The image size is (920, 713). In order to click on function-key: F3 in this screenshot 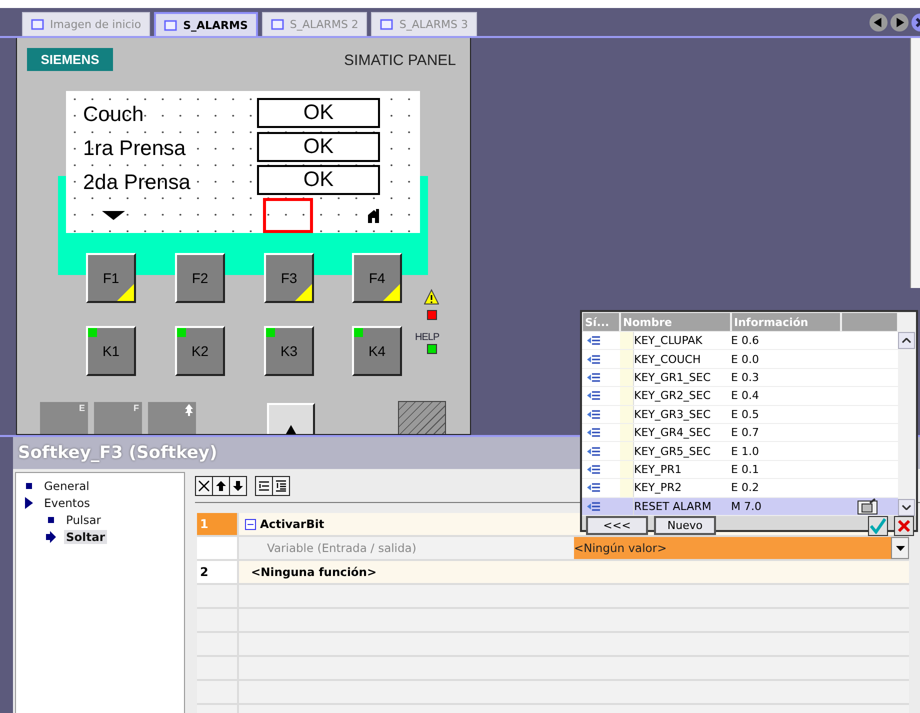, I will do `click(289, 278)`.